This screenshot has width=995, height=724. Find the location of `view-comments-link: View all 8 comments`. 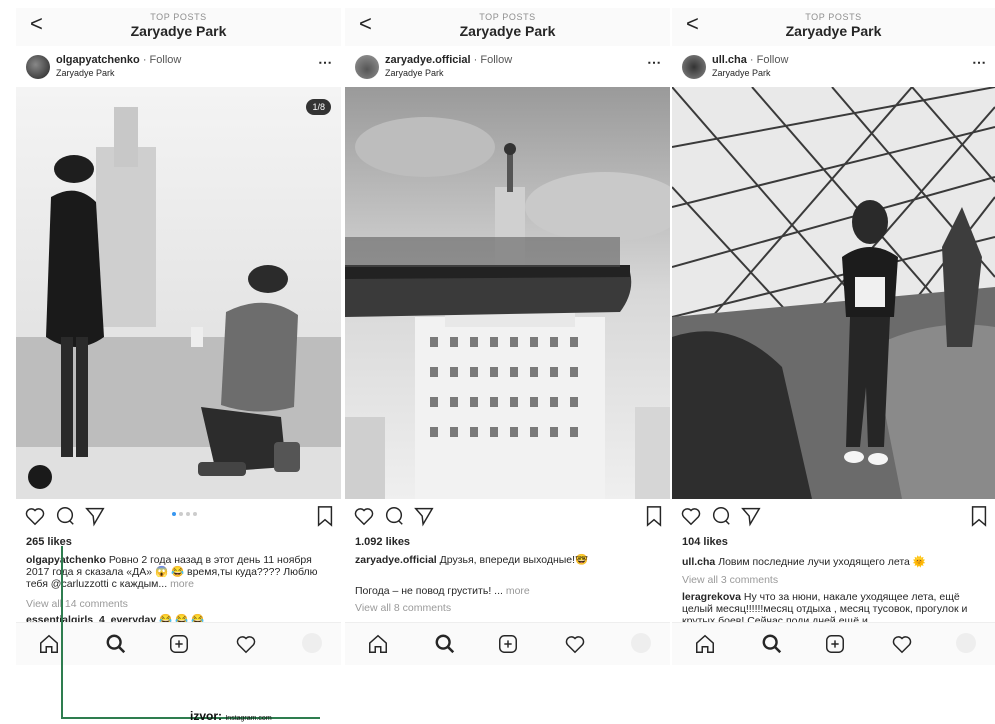

view-comments-link: View all 8 comments is located at coordinates (403, 608).